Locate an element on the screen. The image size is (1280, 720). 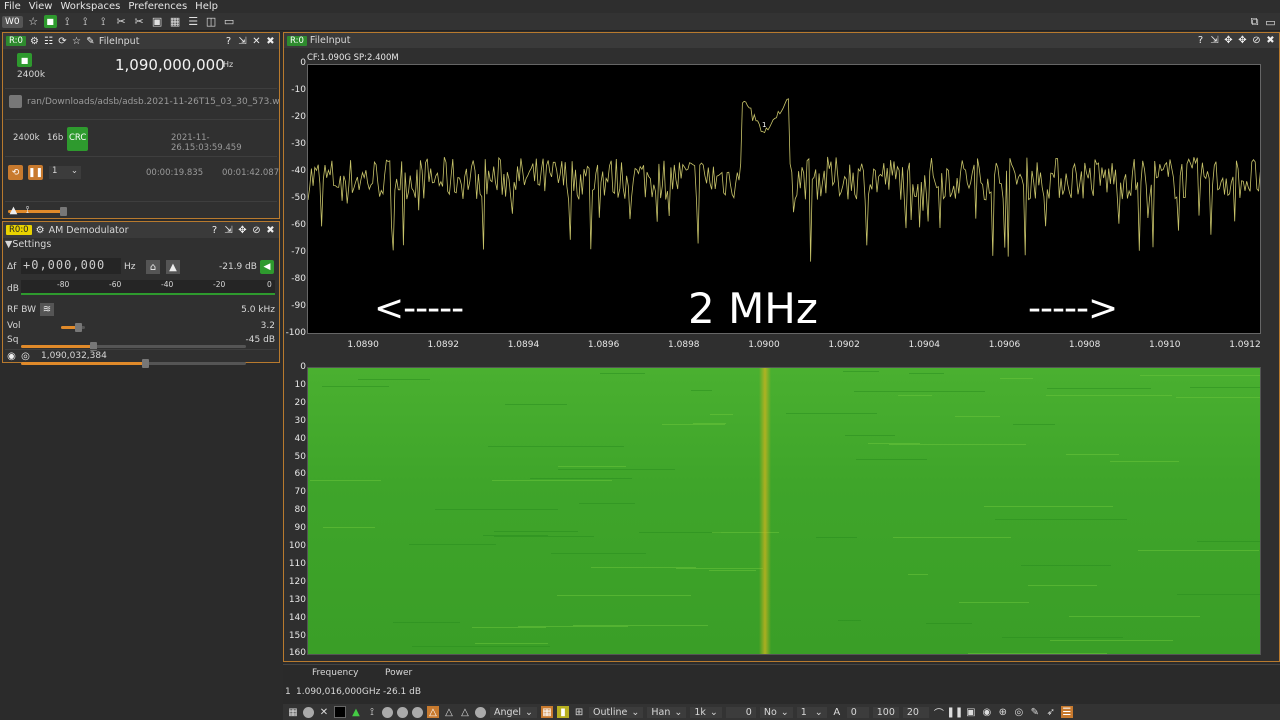
tab-frequency: Frequency is located at coordinates (335, 673).